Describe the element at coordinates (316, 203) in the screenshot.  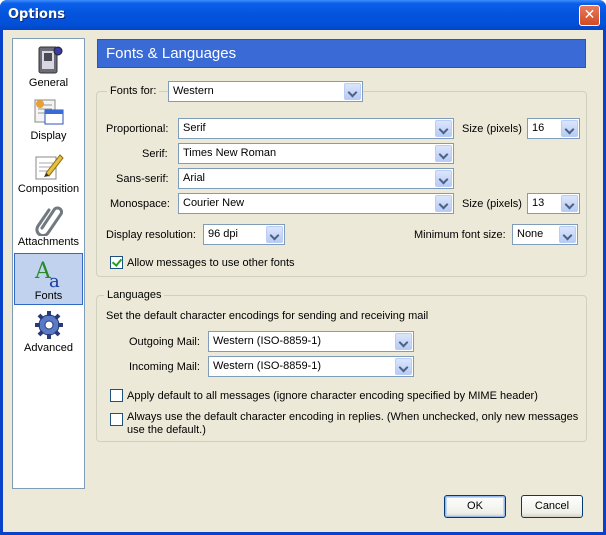
I see `monospace-select: Courier New` at that location.